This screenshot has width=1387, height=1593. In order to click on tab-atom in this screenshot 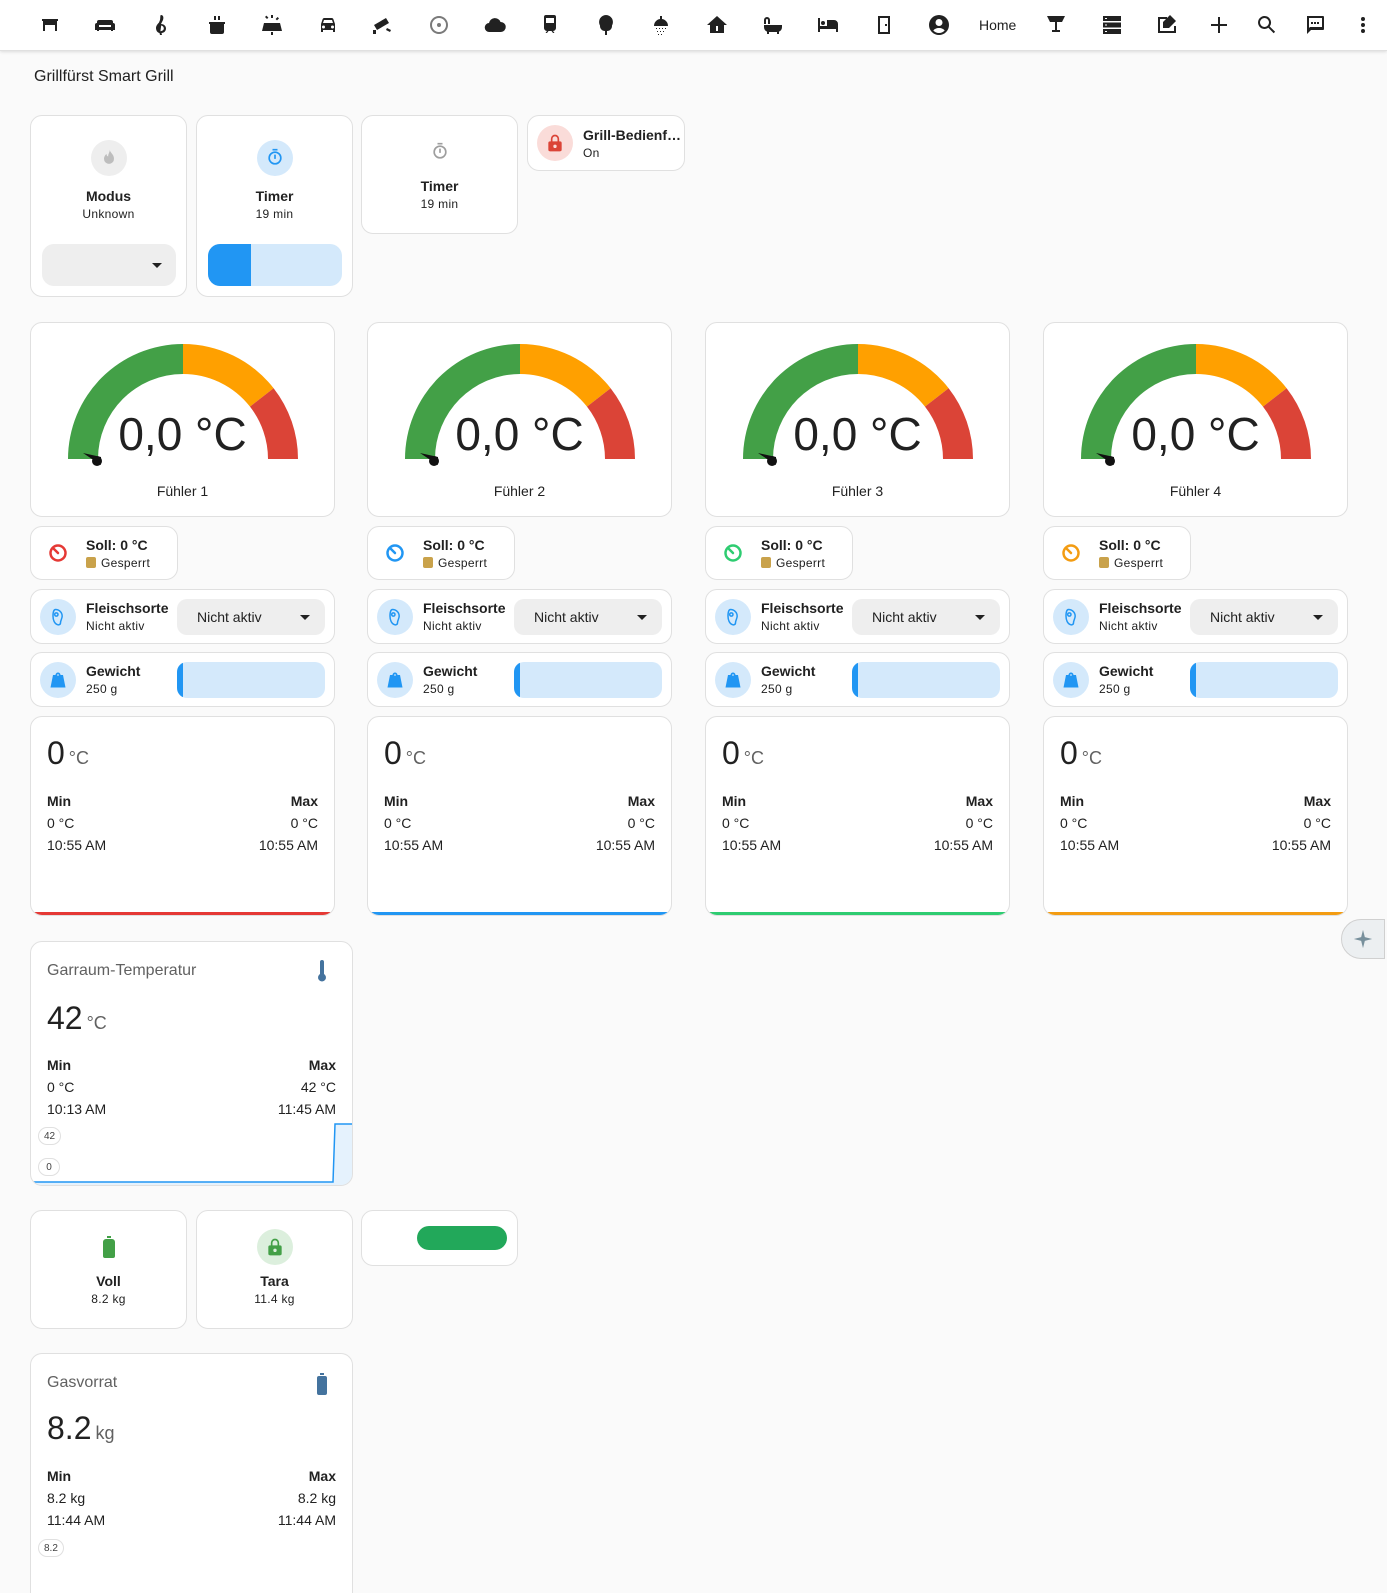, I will do `click(439, 25)`.